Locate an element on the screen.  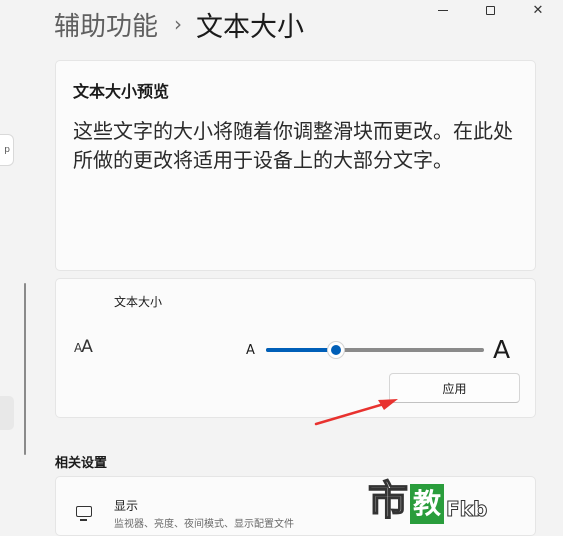
window-right-edge is located at coordinates (558, 262).